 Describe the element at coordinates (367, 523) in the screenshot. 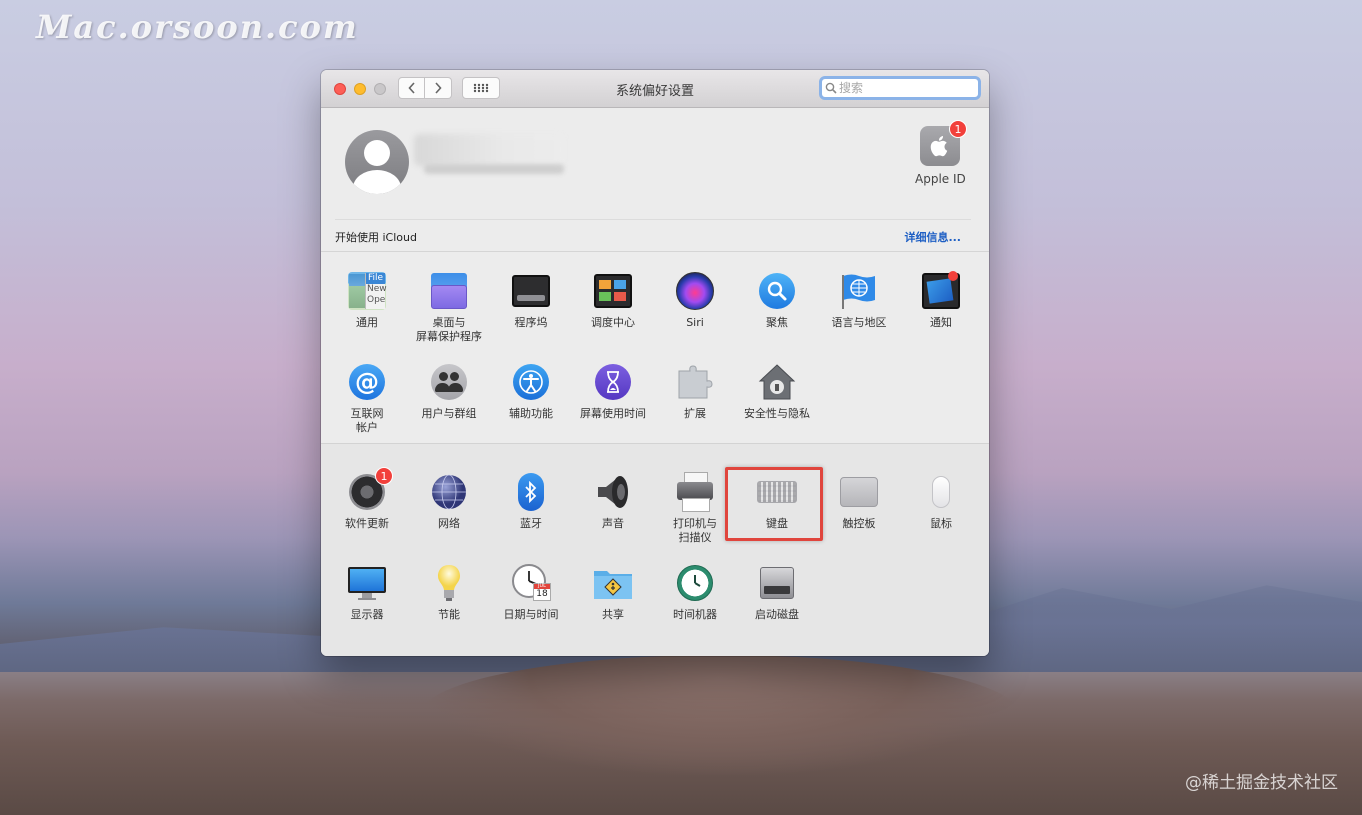

I see `pane-label: 软件更新` at that location.